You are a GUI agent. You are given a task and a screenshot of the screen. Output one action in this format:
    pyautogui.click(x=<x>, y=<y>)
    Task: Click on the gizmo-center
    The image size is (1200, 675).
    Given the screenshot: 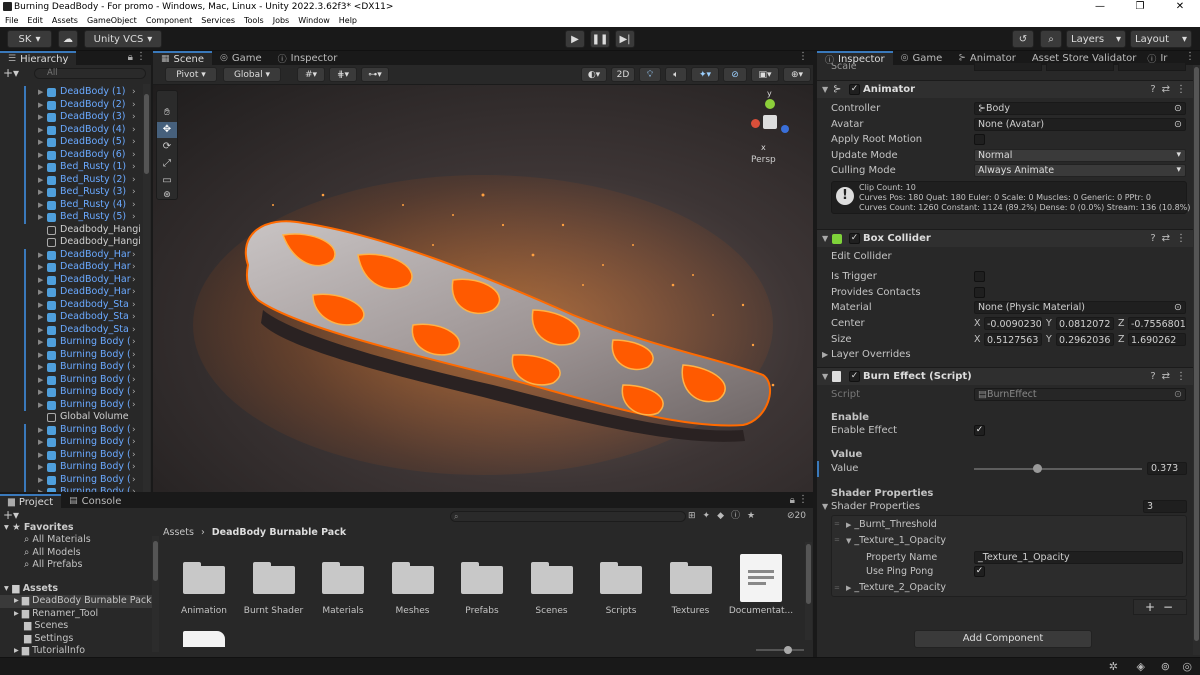 What is the action you would take?
    pyautogui.click(x=770, y=122)
    